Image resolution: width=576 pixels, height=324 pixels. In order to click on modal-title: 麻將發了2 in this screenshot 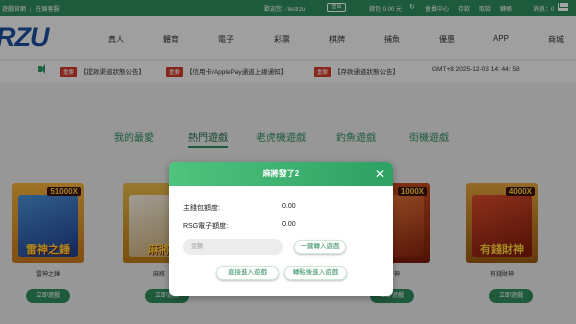, I will do `click(281, 174)`.